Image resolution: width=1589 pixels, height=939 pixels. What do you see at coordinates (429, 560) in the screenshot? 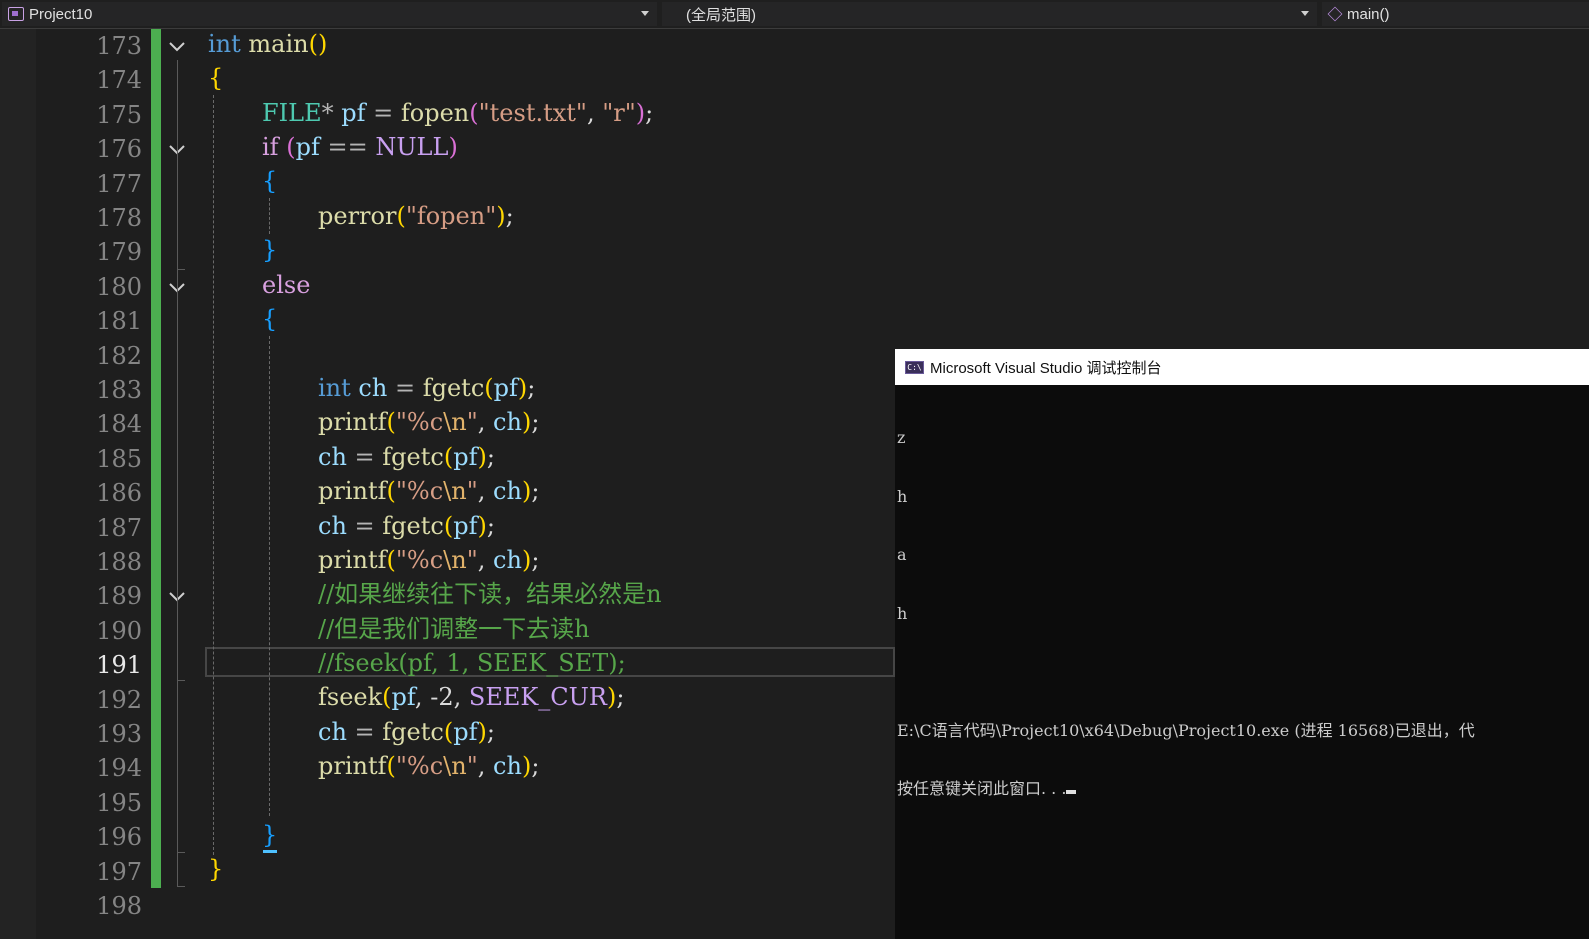
I see `code-line-188: printf("%c\n", ch);` at bounding box center [429, 560].